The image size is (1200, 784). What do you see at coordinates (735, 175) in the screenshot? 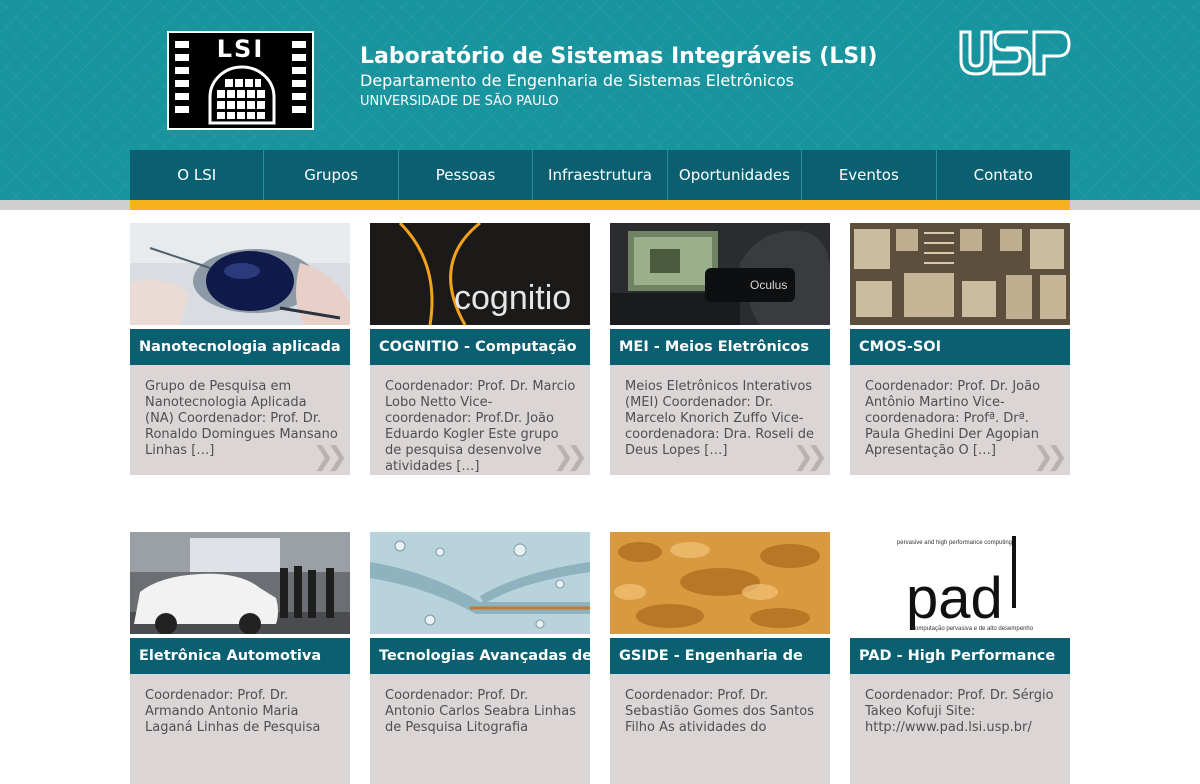
I see `nav-item-oportunidades: Oportunidades` at bounding box center [735, 175].